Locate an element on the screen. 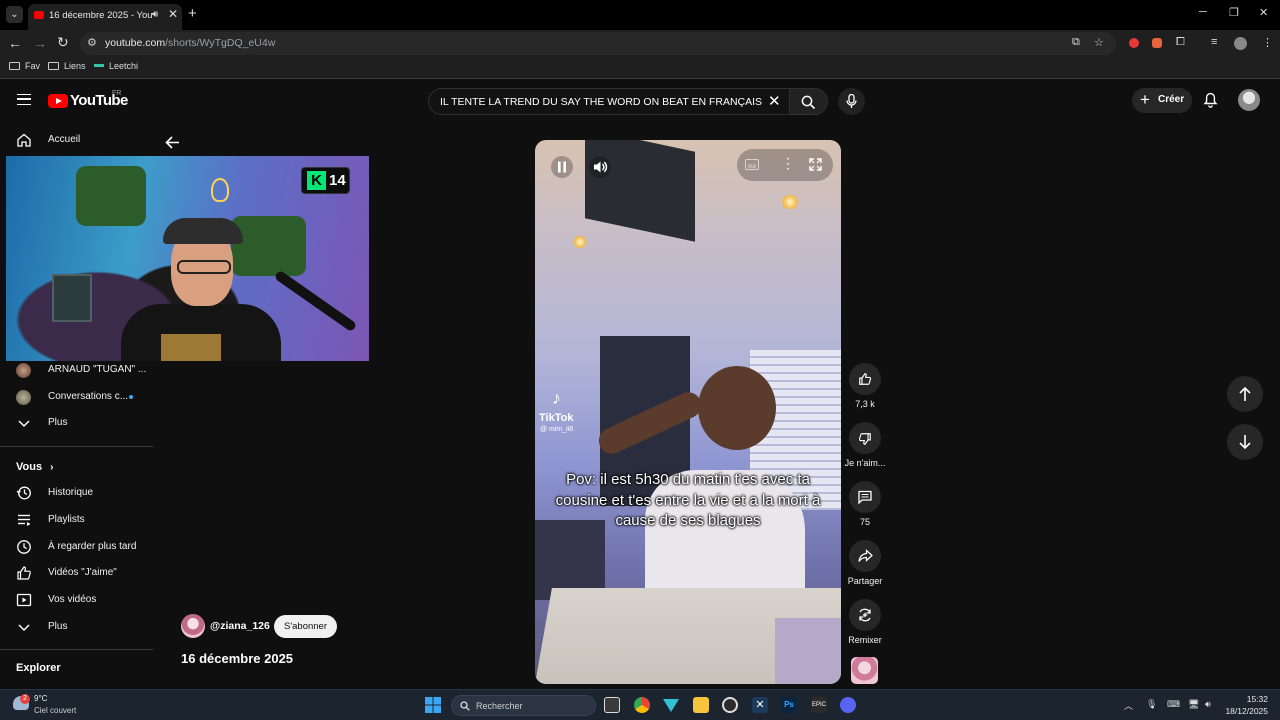  back-icon: ← is located at coordinates (15, 43).